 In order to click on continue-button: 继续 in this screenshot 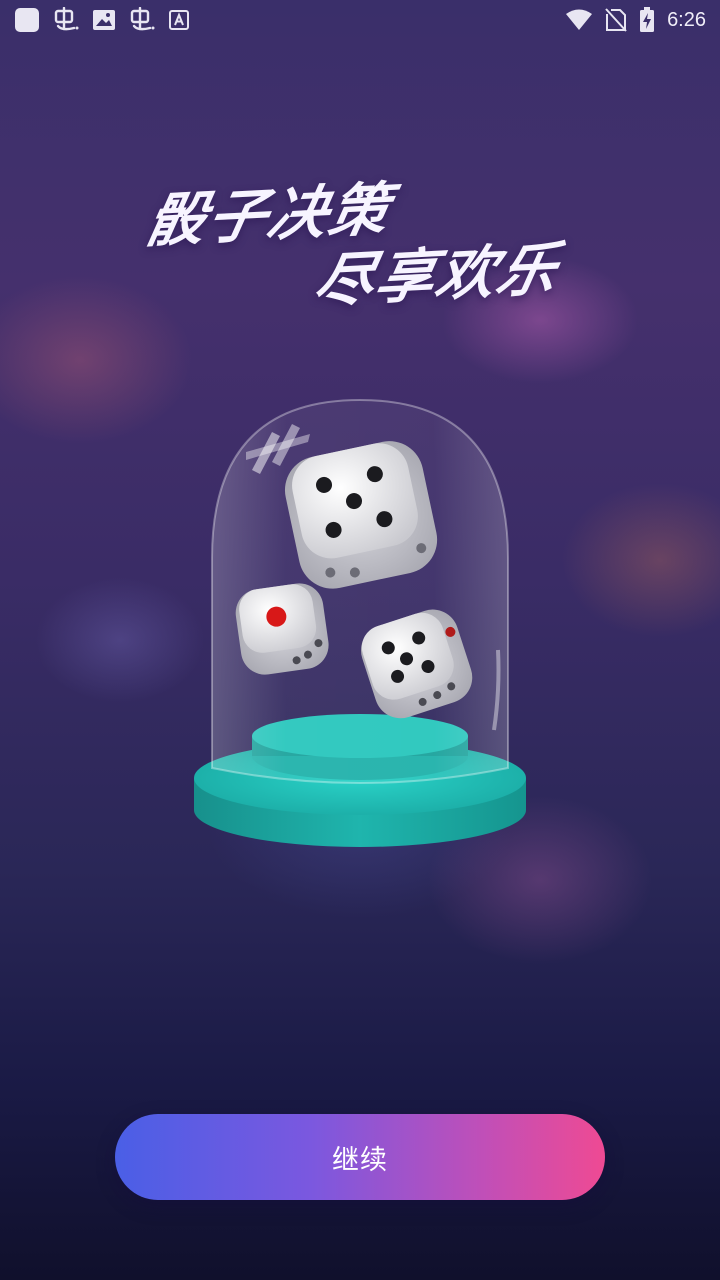, I will do `click(360, 1157)`.